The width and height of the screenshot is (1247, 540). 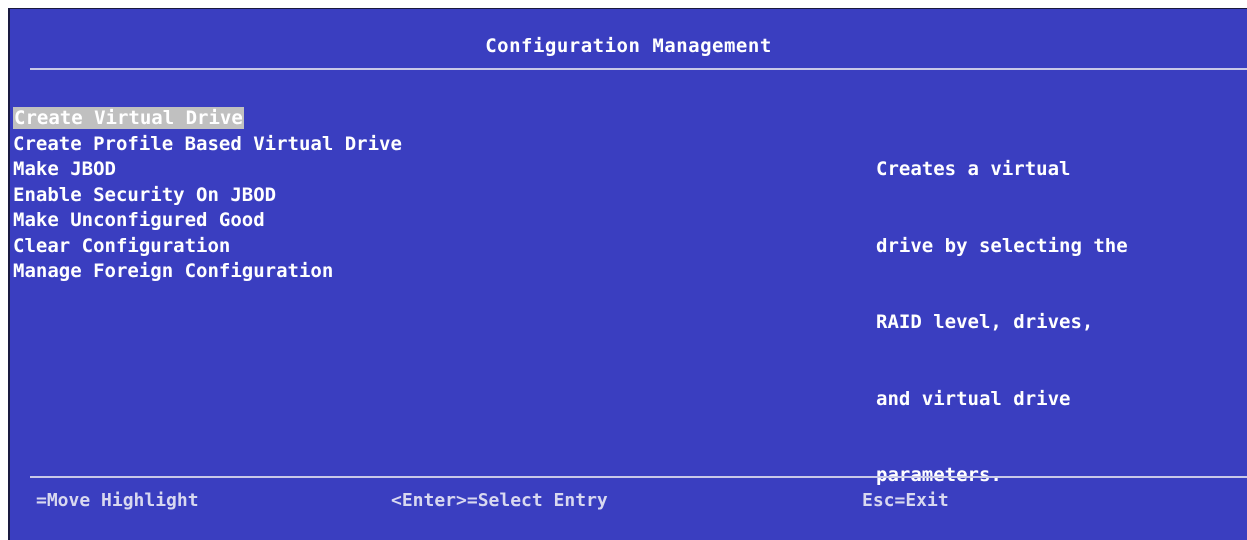 What do you see at coordinates (128, 118) in the screenshot?
I see `menu-item-label: Create Virtual Drive` at bounding box center [128, 118].